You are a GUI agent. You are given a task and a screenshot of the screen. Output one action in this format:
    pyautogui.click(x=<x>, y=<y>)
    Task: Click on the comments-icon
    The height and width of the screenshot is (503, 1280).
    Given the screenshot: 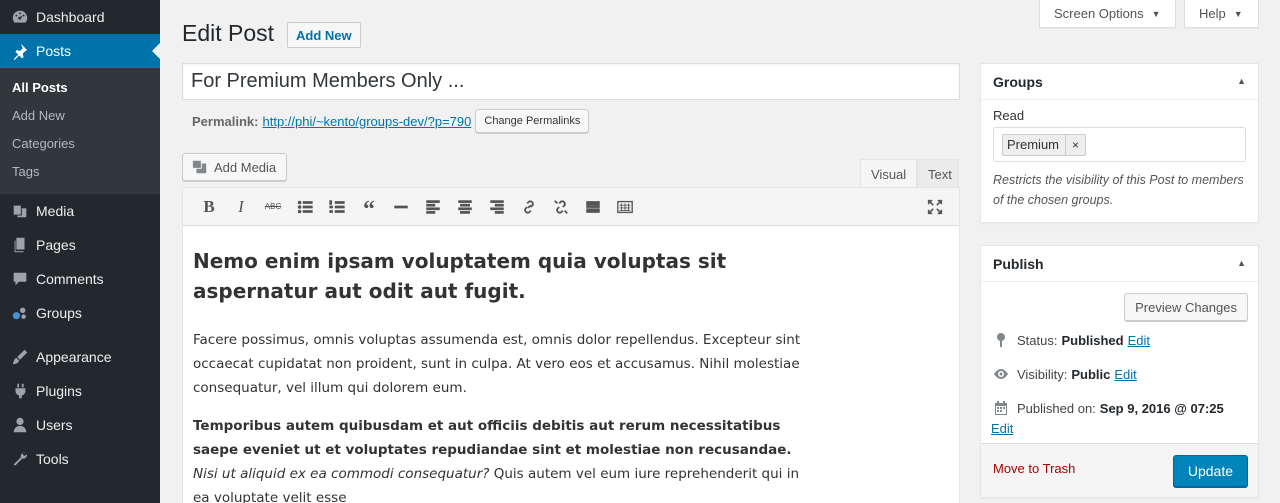 What is the action you would take?
    pyautogui.click(x=20, y=279)
    